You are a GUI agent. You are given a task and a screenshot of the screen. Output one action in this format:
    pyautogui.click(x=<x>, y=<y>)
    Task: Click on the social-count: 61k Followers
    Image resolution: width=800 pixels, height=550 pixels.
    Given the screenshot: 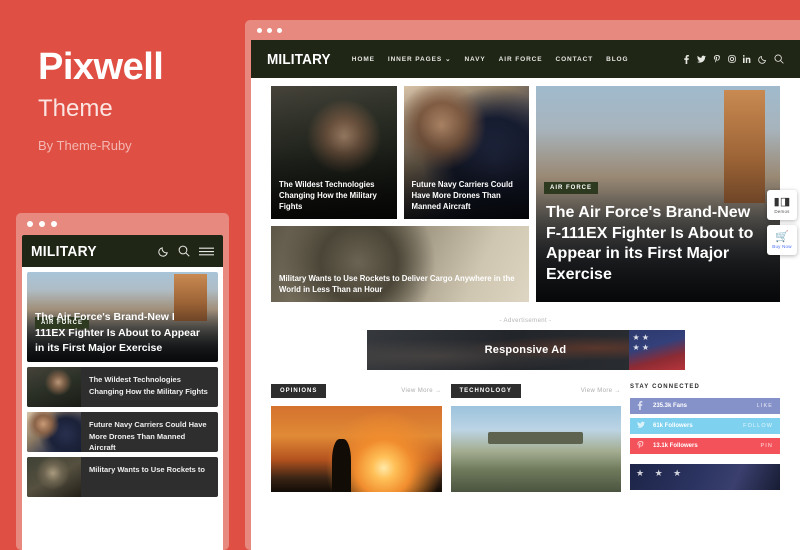 What is the action you would take?
    pyautogui.click(x=673, y=426)
    